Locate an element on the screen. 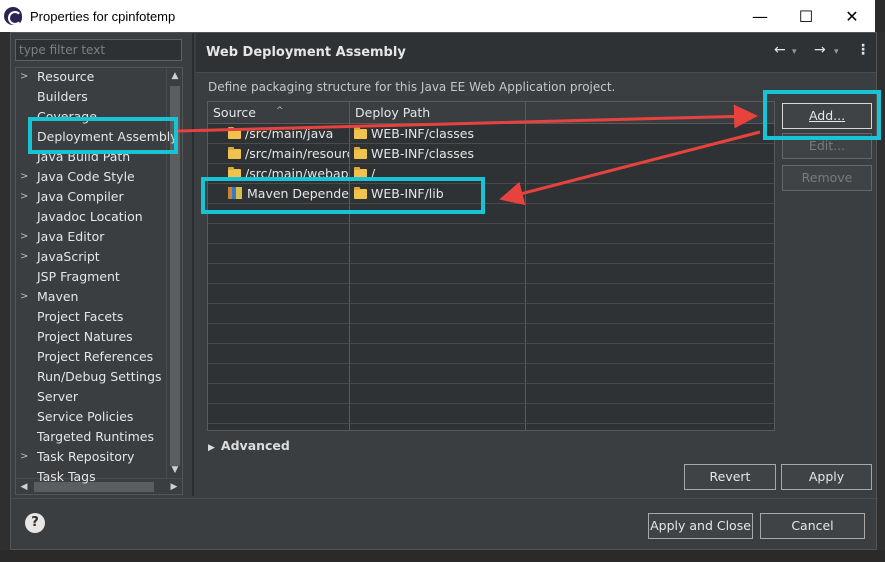 The height and width of the screenshot is (562, 885). sidebar-item-javascript: > JavaScript is located at coordinates (91, 257).